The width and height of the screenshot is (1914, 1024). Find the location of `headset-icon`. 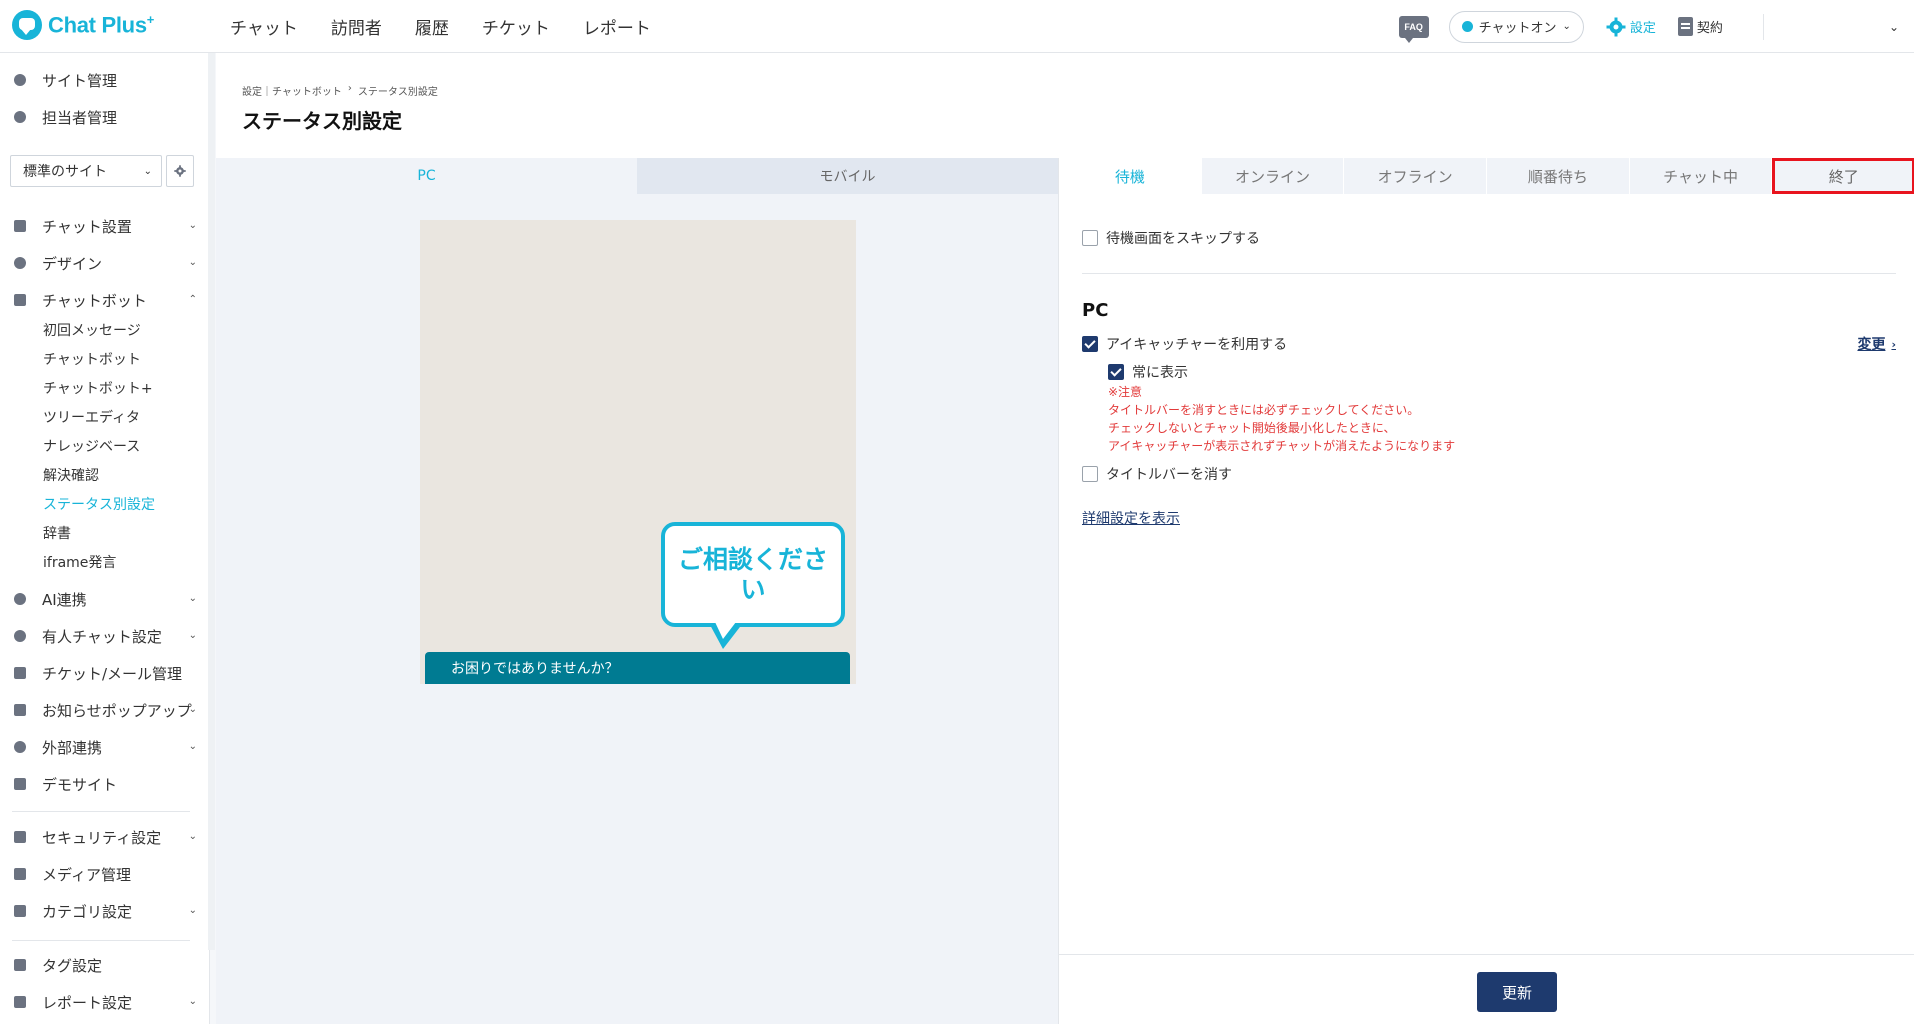

headset-icon is located at coordinates (20, 636).